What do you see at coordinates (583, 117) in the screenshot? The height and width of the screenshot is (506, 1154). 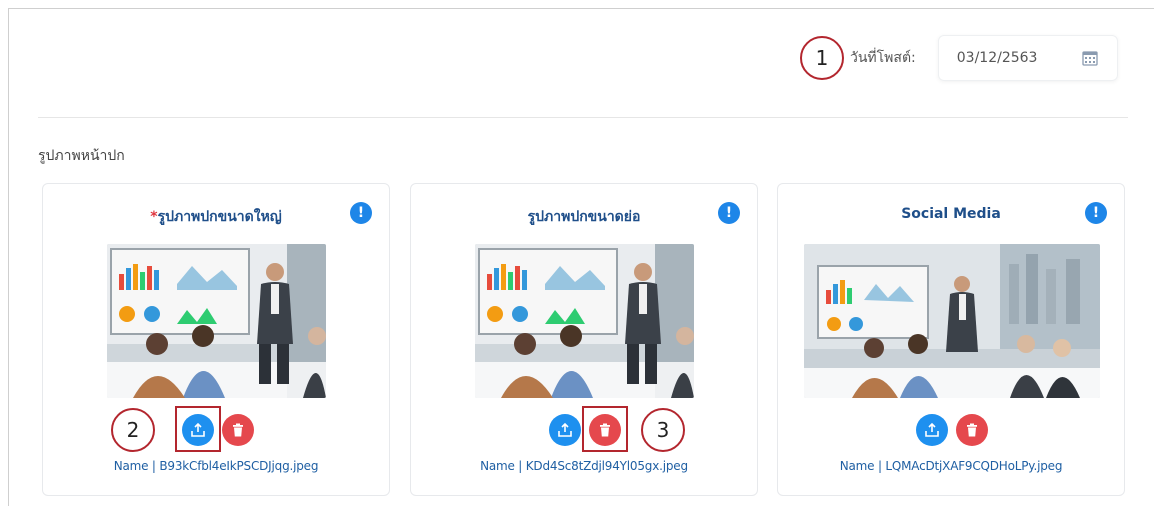 I see `section-divider` at bounding box center [583, 117].